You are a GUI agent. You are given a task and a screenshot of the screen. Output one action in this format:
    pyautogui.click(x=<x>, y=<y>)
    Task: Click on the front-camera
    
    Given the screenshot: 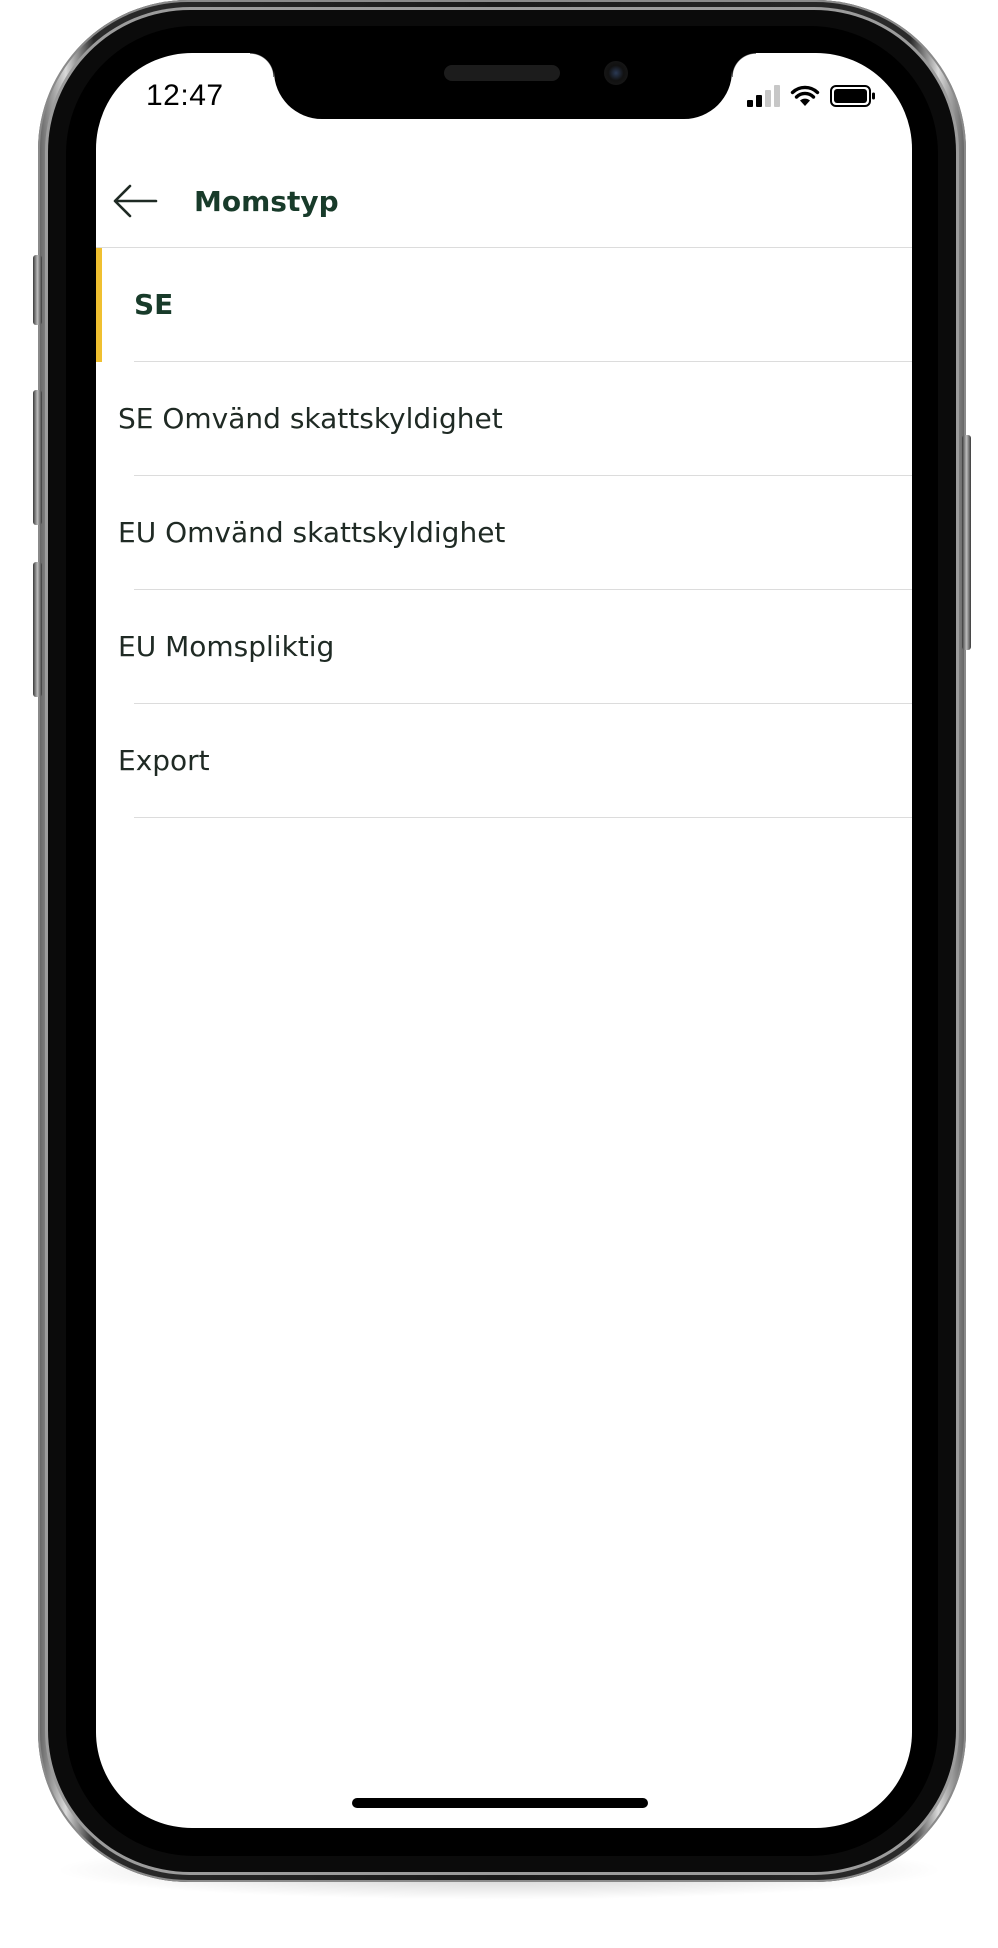 What is the action you would take?
    pyautogui.click(x=616, y=73)
    